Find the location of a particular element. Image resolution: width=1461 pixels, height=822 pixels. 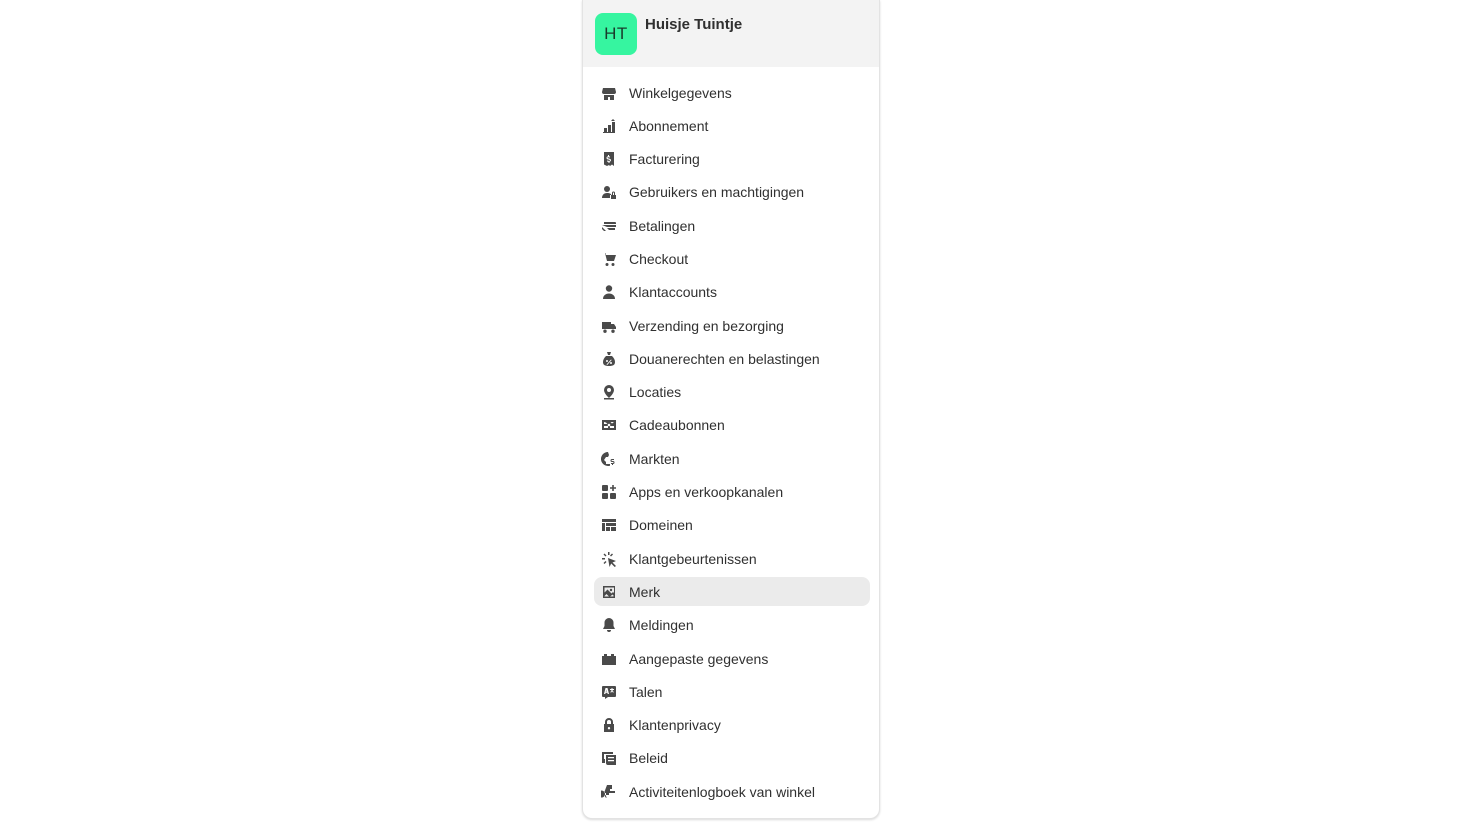

nav-item-markten: Markten is located at coordinates (732, 458).